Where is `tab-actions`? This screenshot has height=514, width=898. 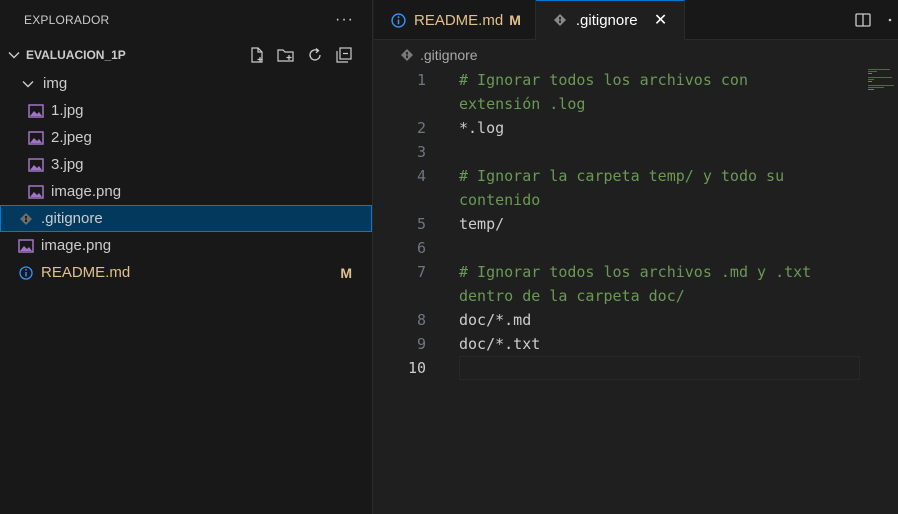
tab-actions is located at coordinates (876, 20).